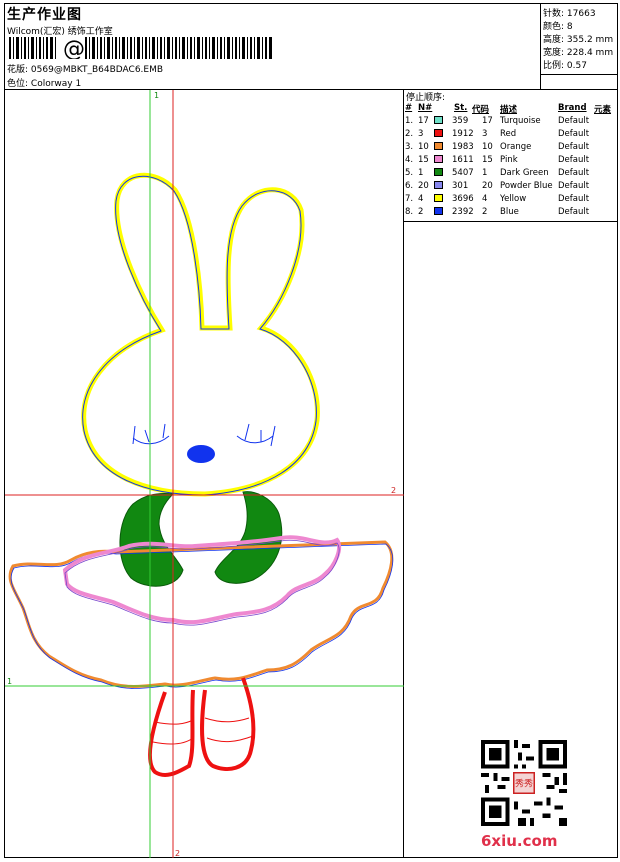  I want to click on row-idx: 8., so click(409, 212).